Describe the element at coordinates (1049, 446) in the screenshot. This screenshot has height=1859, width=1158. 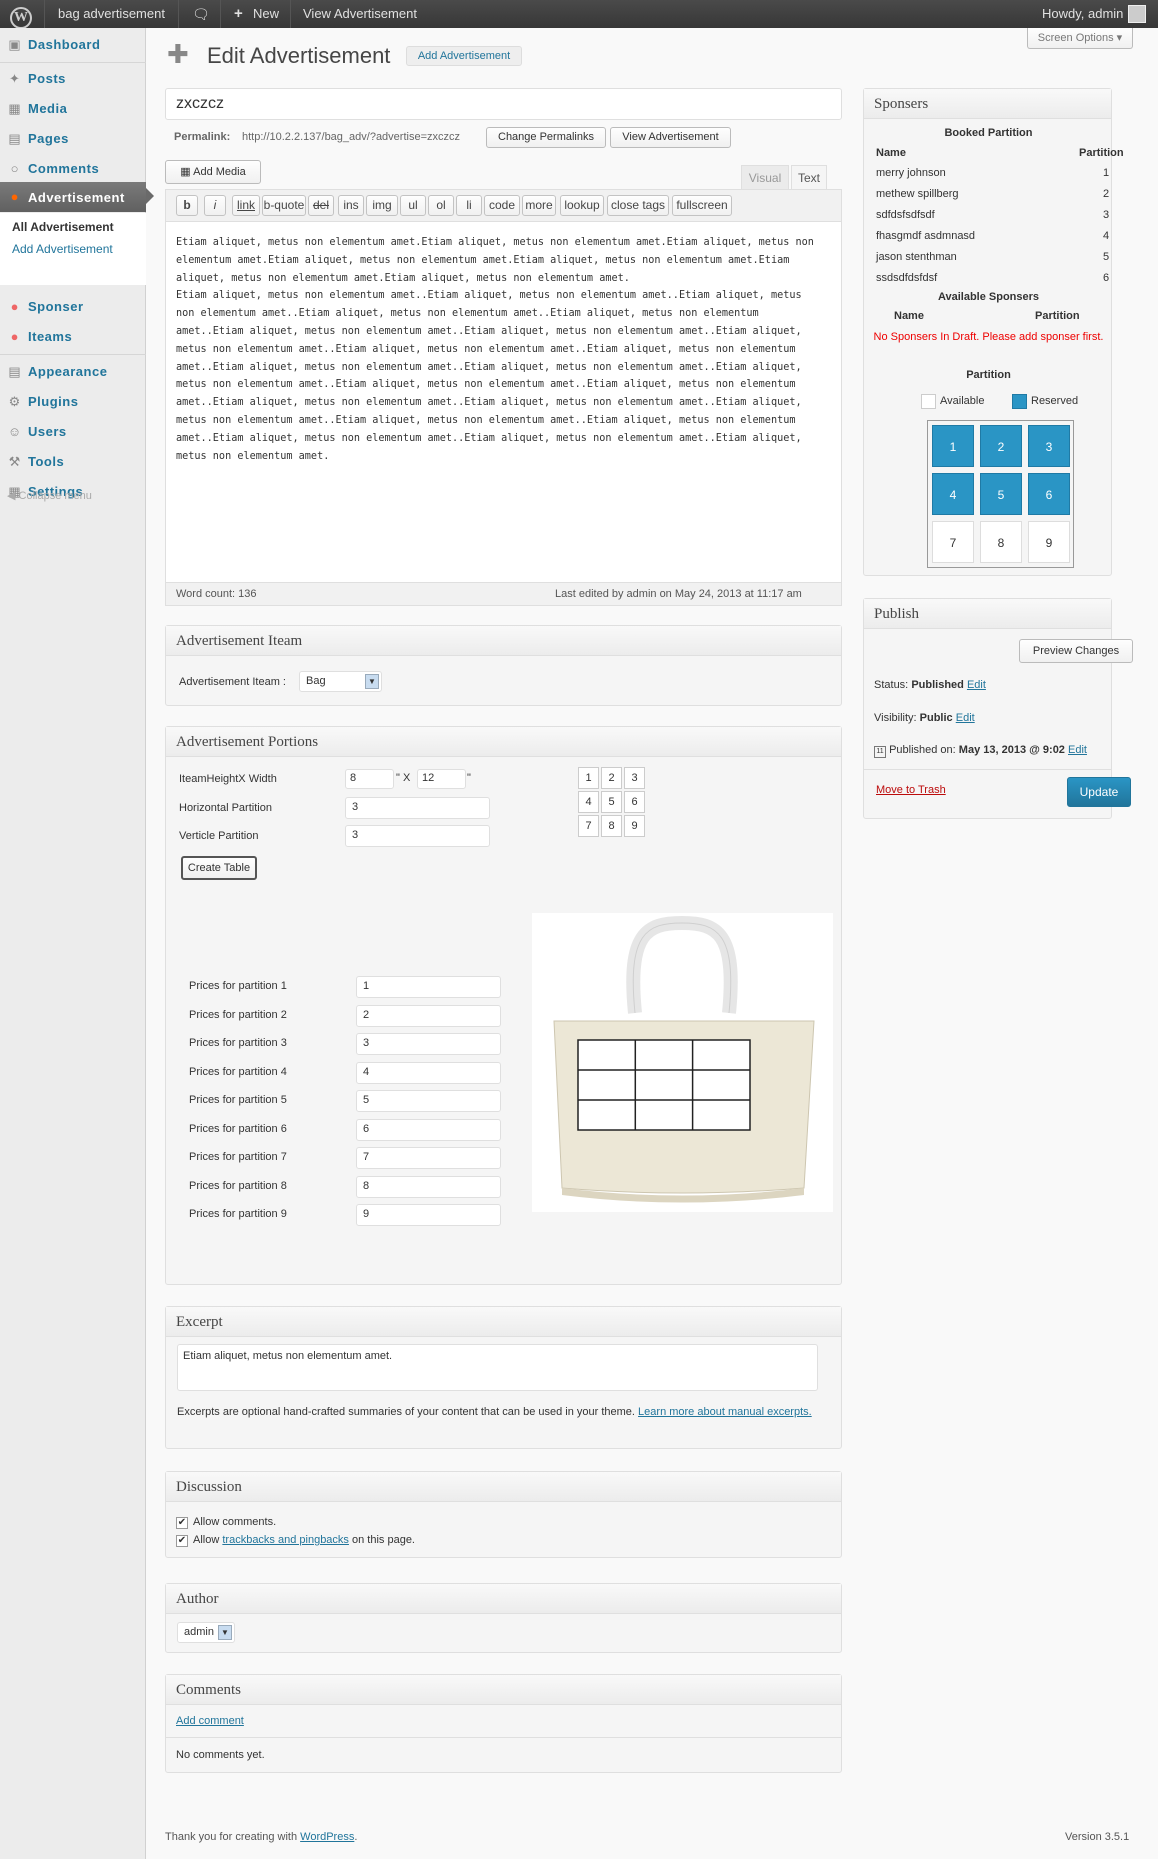
I see `partition-cell-reserved: 3` at that location.